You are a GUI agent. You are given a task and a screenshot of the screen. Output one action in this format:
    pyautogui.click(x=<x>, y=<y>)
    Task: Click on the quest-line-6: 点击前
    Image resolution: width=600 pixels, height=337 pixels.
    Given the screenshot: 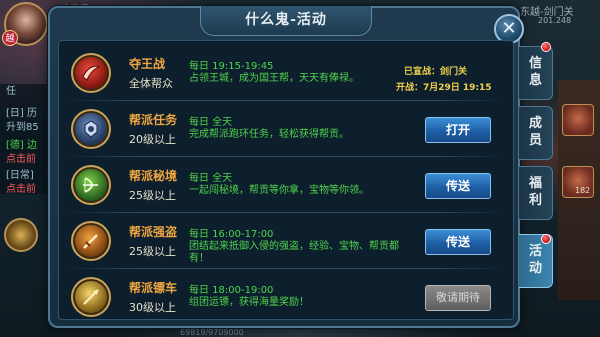 What is the action you would take?
    pyautogui.click(x=21, y=189)
    